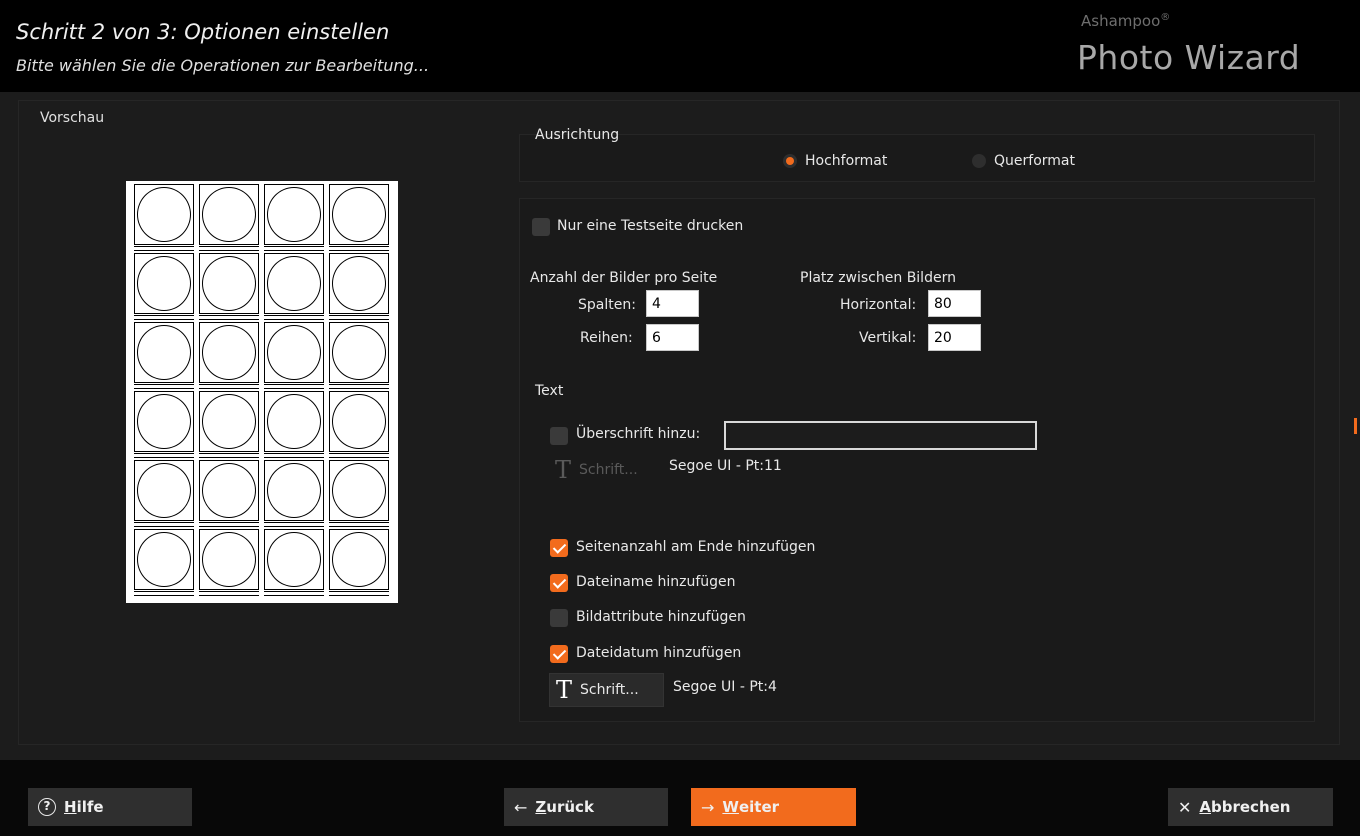 This screenshot has width=1360, height=836. Describe the element at coordinates (661, 617) in the screenshot. I see `image-attributes-label: Bildattribute hinzufügen` at that location.